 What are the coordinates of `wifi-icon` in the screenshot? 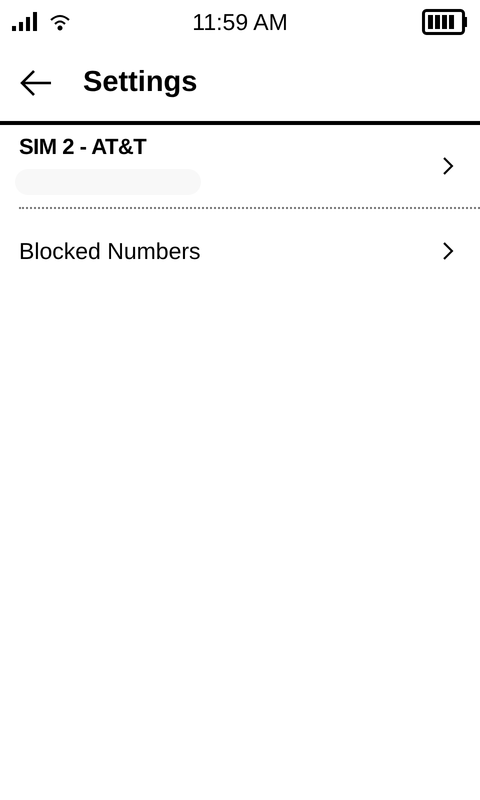 It's located at (60, 22).